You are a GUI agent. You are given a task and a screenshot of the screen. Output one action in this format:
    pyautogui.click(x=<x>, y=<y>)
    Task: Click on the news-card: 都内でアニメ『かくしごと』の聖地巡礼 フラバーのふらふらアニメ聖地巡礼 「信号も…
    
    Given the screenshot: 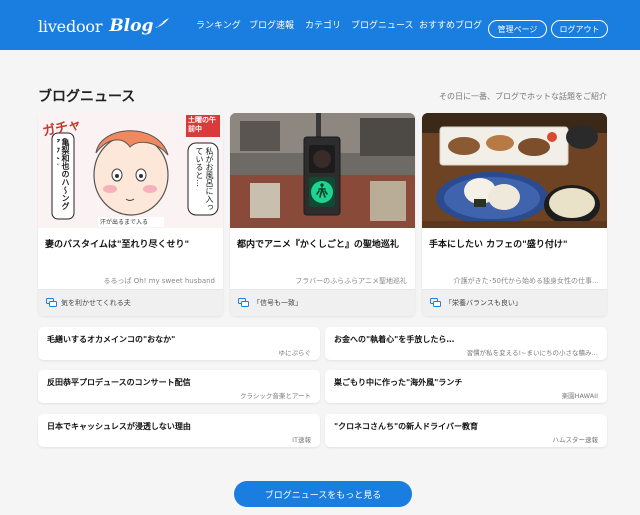 What is the action you would take?
    pyautogui.click(x=322, y=214)
    